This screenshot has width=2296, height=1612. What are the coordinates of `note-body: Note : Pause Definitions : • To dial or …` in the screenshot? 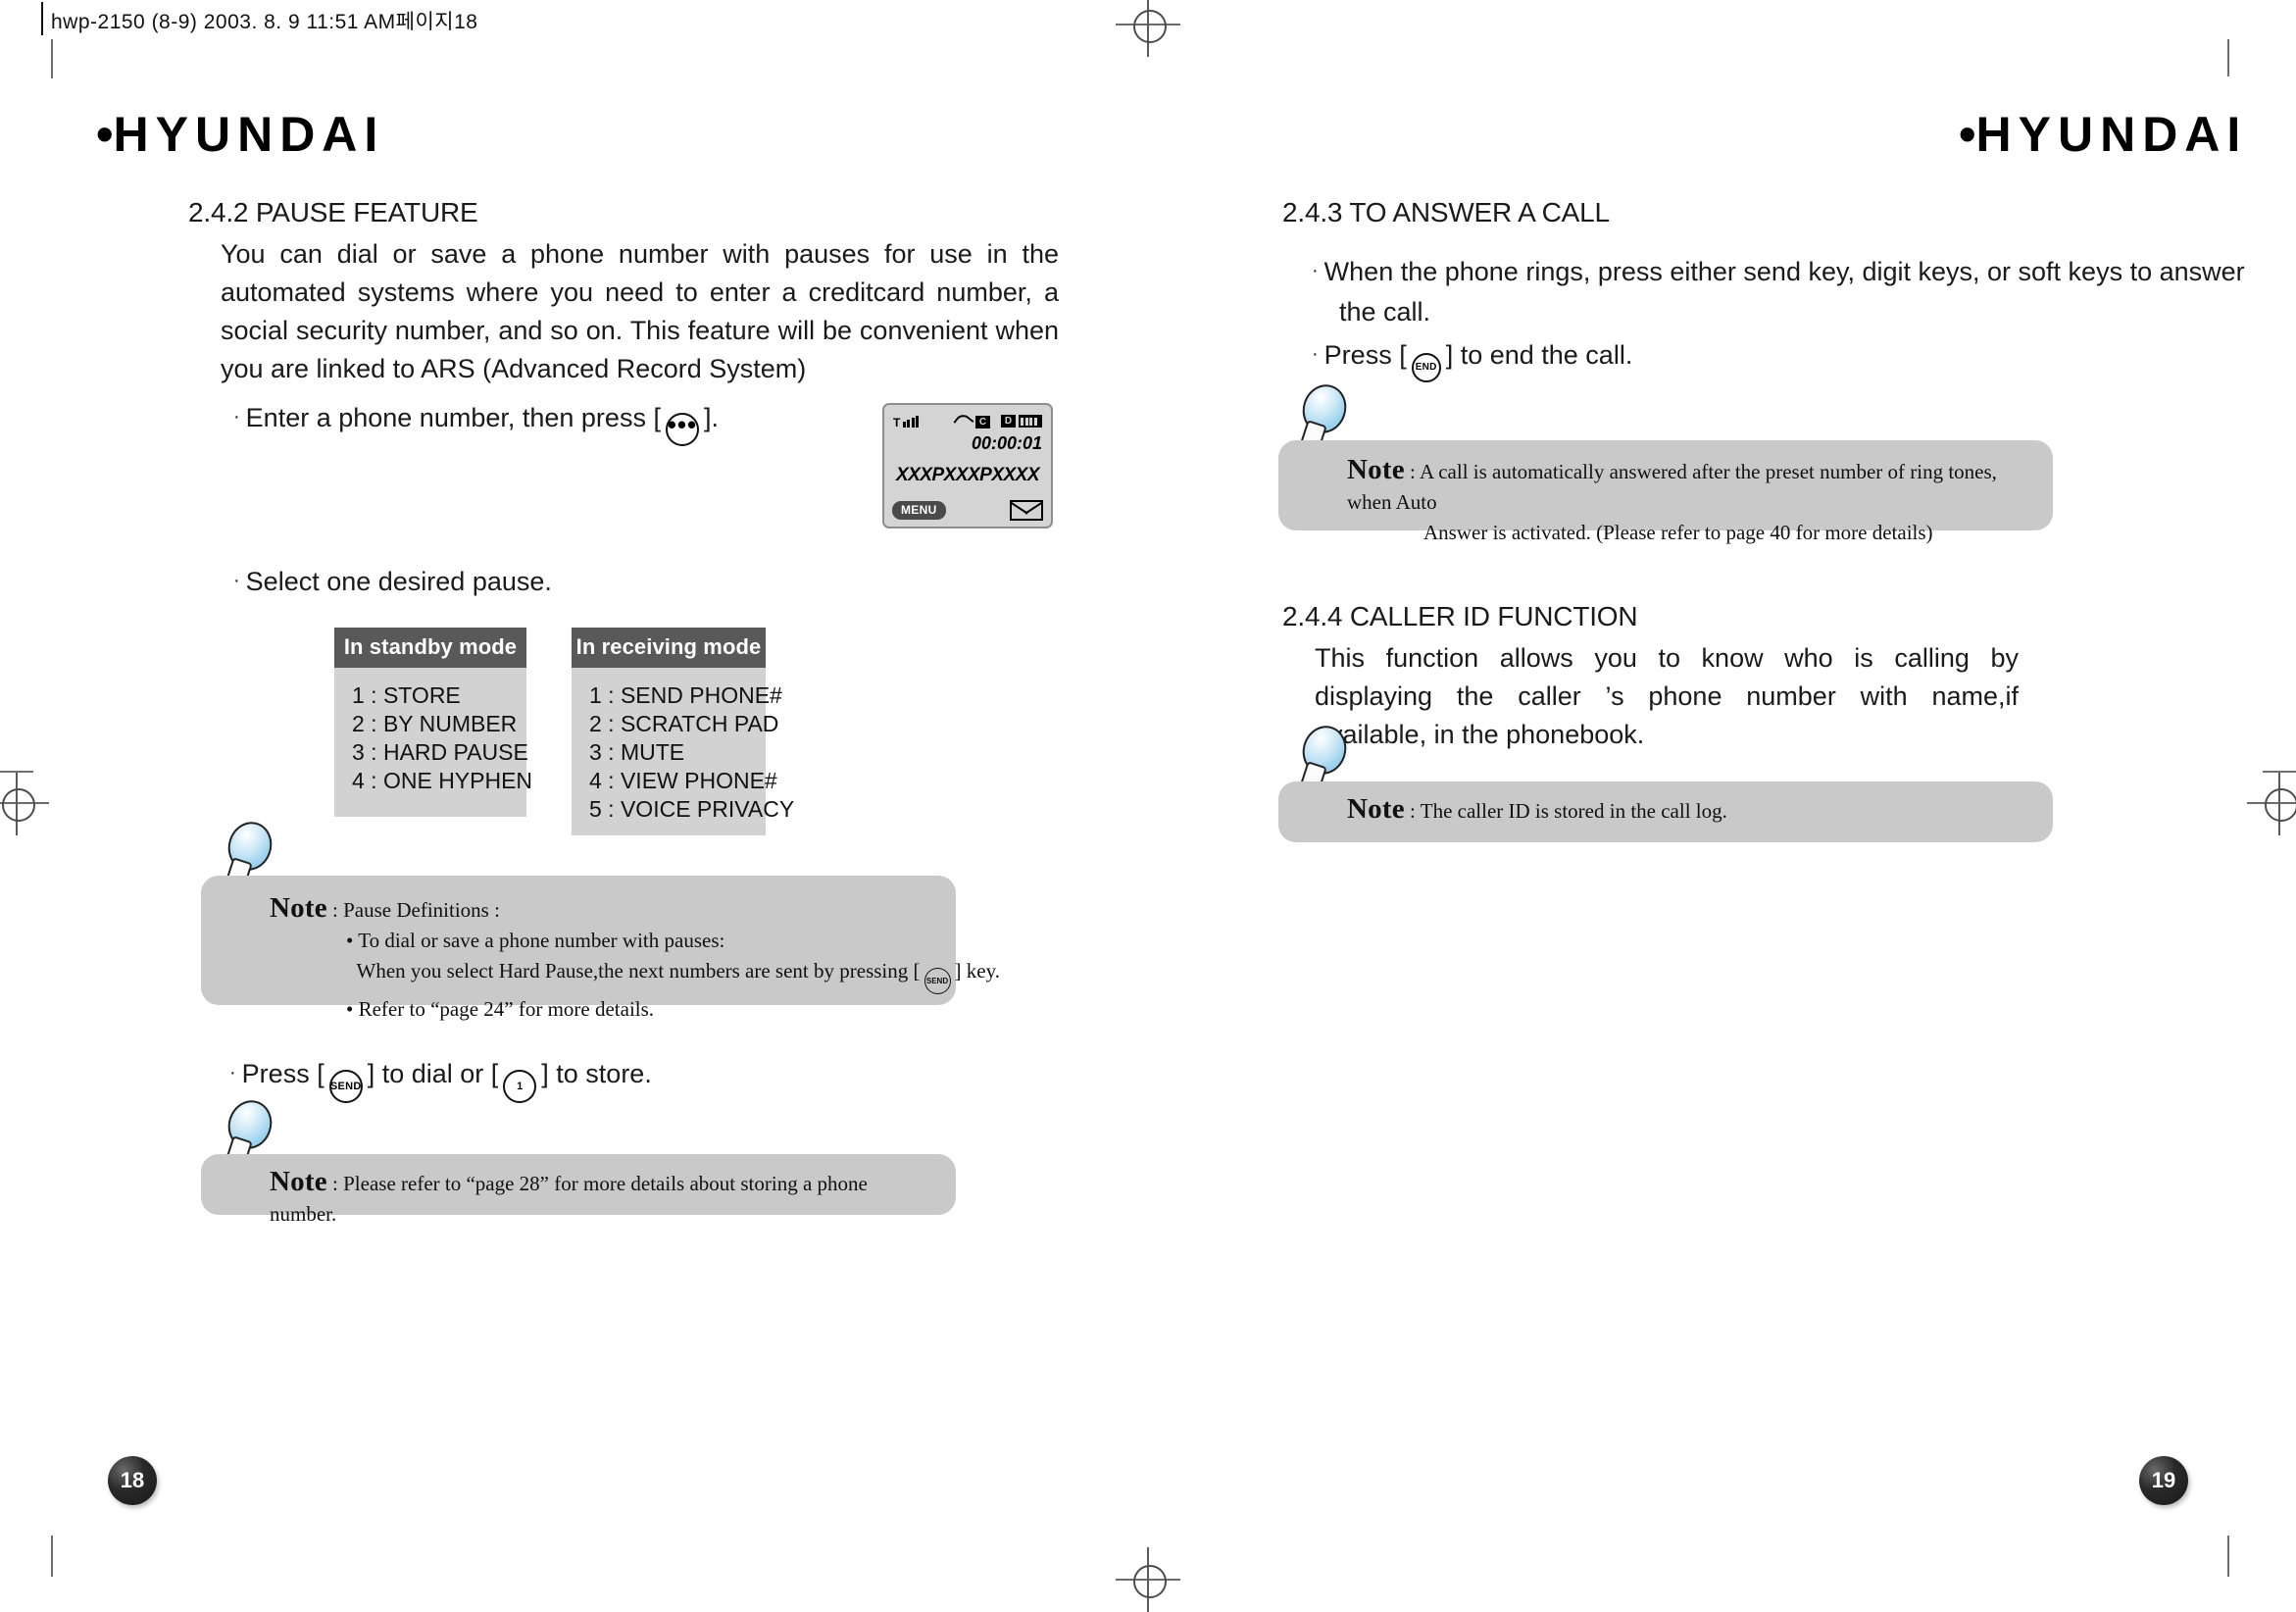 It's located at (600, 960).